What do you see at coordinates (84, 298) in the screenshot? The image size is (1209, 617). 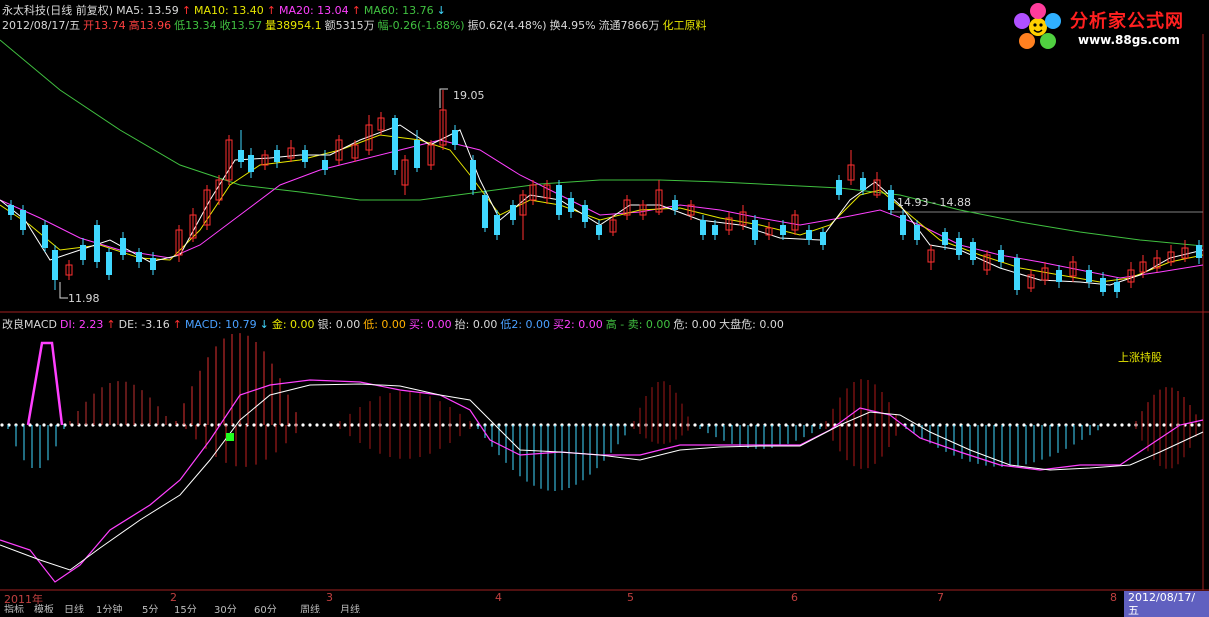 I see `low-price-annotation: 11.98` at bounding box center [84, 298].